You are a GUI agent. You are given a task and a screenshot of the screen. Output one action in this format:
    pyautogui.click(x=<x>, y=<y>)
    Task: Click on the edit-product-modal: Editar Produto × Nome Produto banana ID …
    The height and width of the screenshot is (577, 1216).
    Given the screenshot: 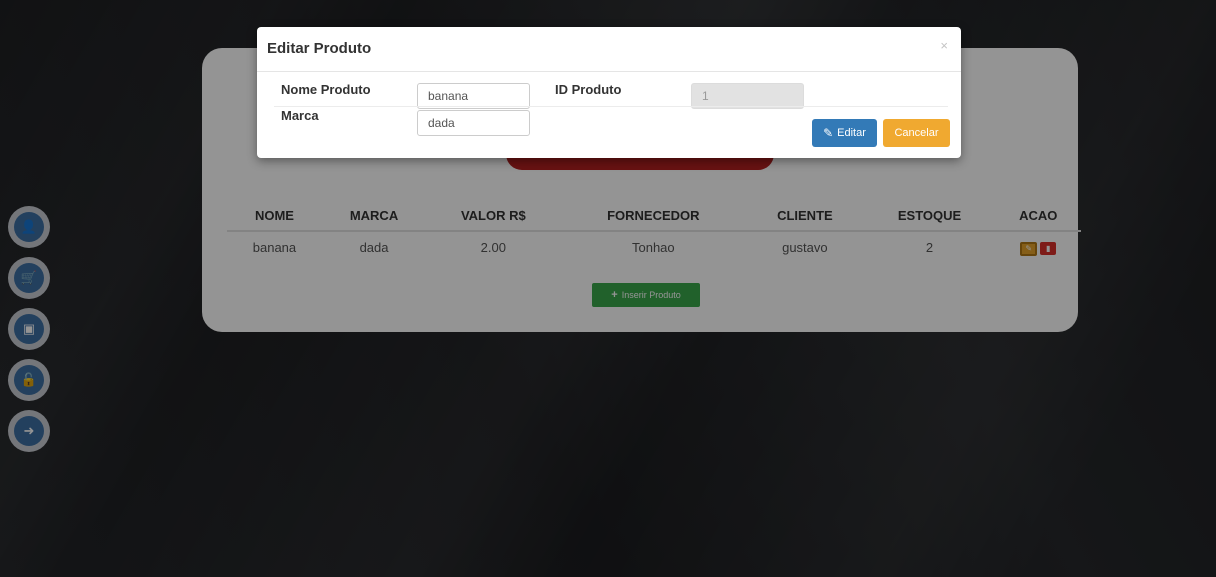 What is the action you would take?
    pyautogui.click(x=609, y=92)
    